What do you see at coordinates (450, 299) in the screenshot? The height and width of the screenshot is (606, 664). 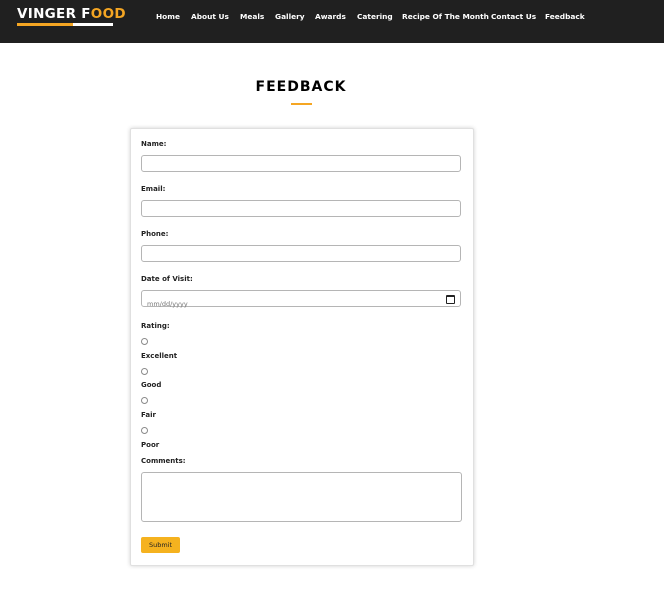 I see `calendar-icon` at bounding box center [450, 299].